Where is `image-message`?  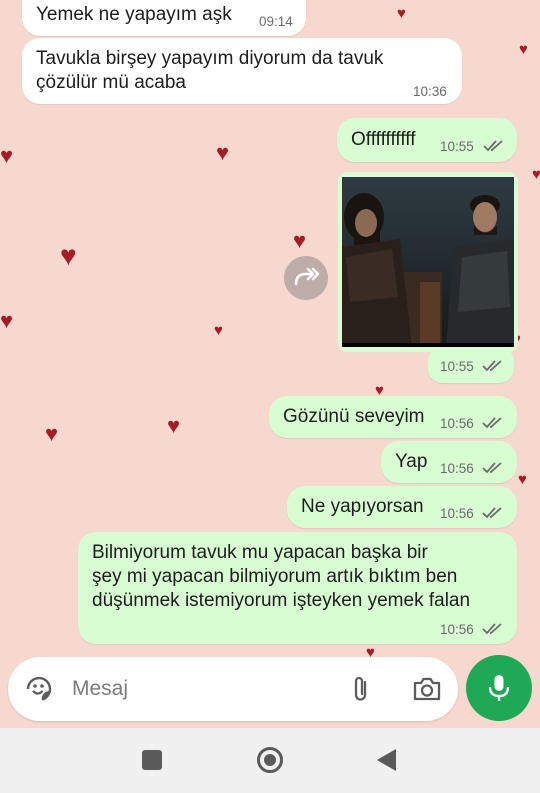
image-message is located at coordinates (428, 262).